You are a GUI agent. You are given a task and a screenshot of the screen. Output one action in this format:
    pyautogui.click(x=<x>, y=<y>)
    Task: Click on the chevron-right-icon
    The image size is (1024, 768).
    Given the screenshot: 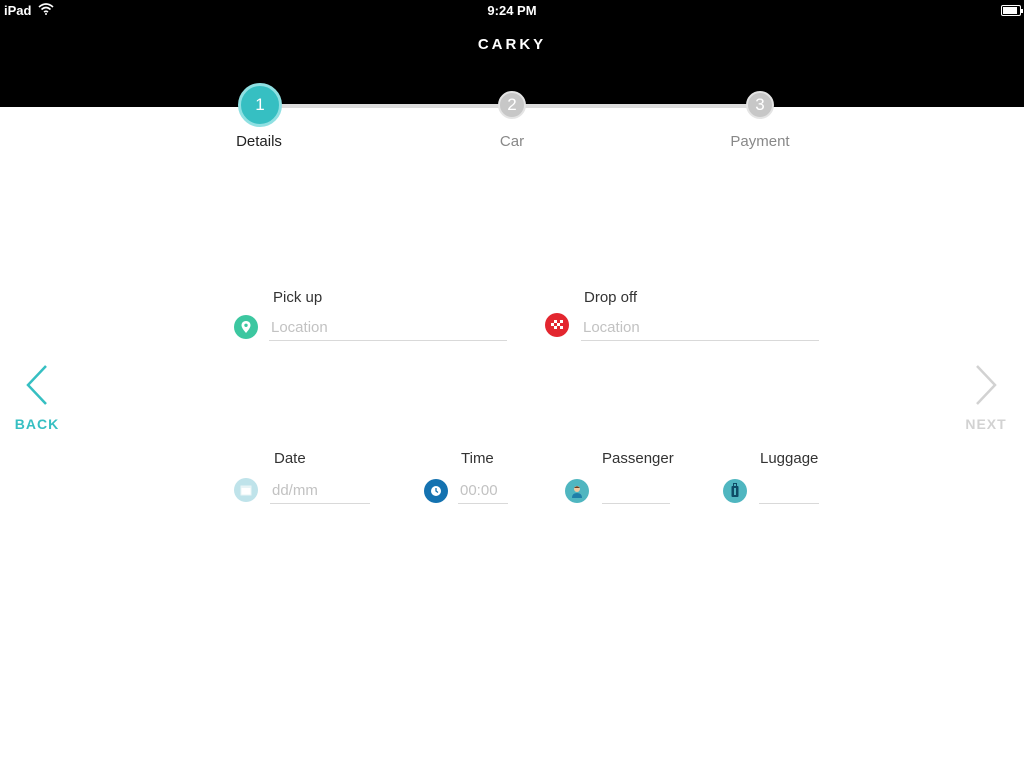 What is the action you would take?
    pyautogui.click(x=986, y=385)
    